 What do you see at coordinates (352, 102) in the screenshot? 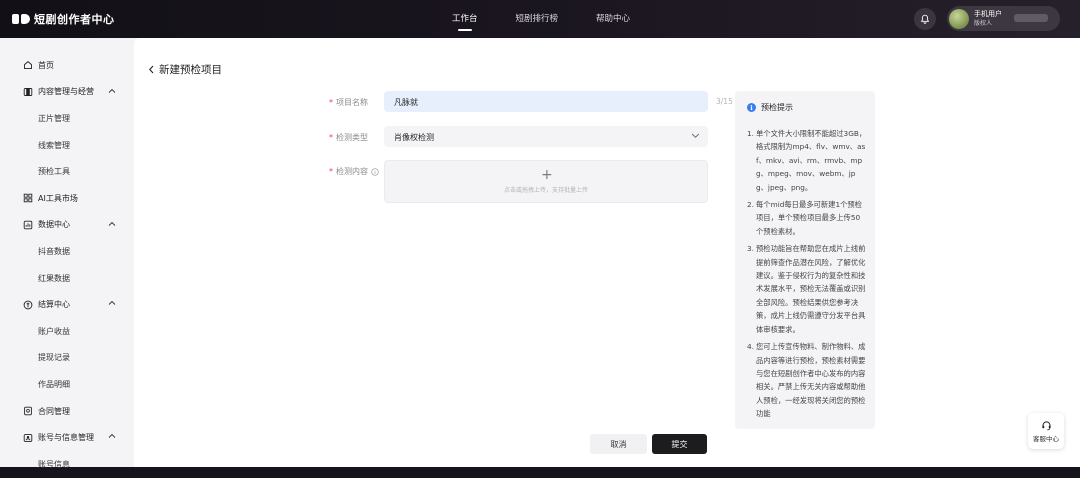
I see `project-name-label-text: 项目名称` at bounding box center [352, 102].